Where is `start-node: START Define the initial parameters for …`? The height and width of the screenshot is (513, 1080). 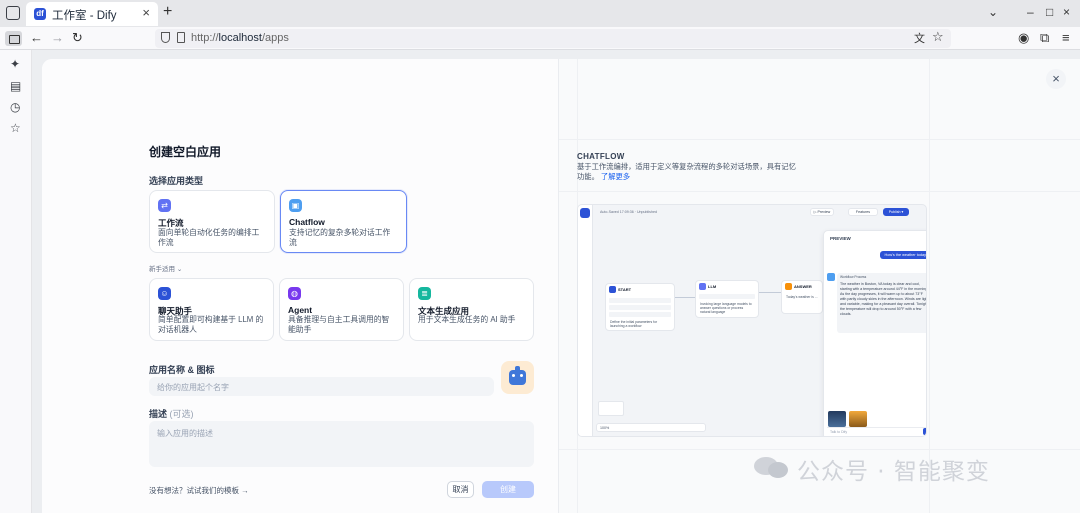
start-node: START Define the initial parameters for … is located at coordinates (640, 307).